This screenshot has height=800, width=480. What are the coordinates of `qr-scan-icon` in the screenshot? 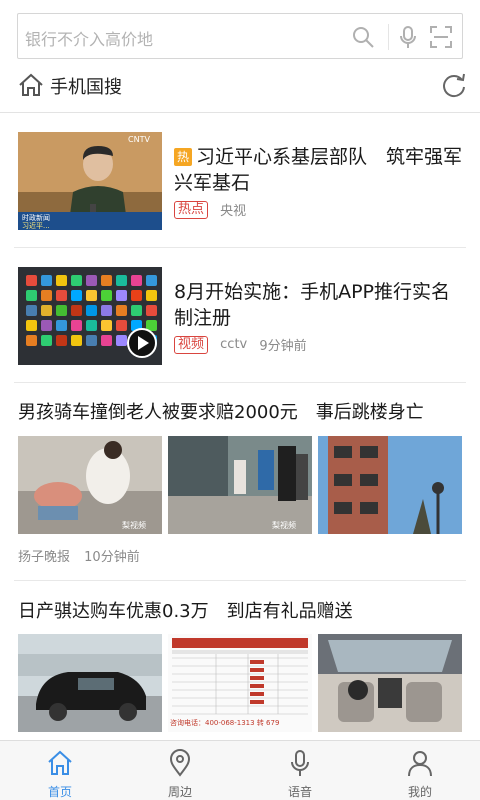 It's located at (441, 37).